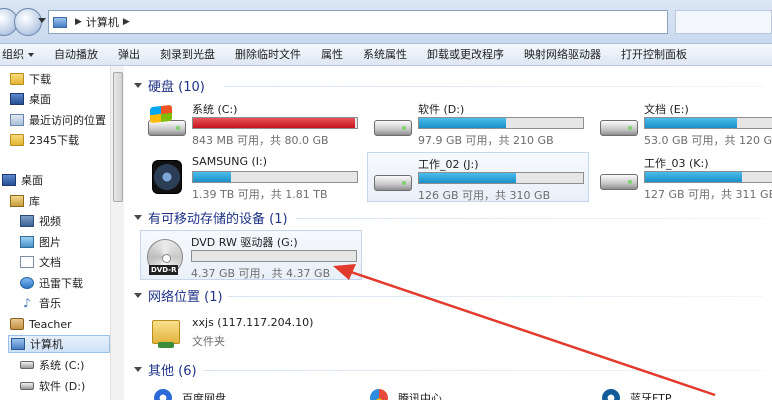  I want to click on sidebar-item-music: ♪ 音乐, so click(40, 303).